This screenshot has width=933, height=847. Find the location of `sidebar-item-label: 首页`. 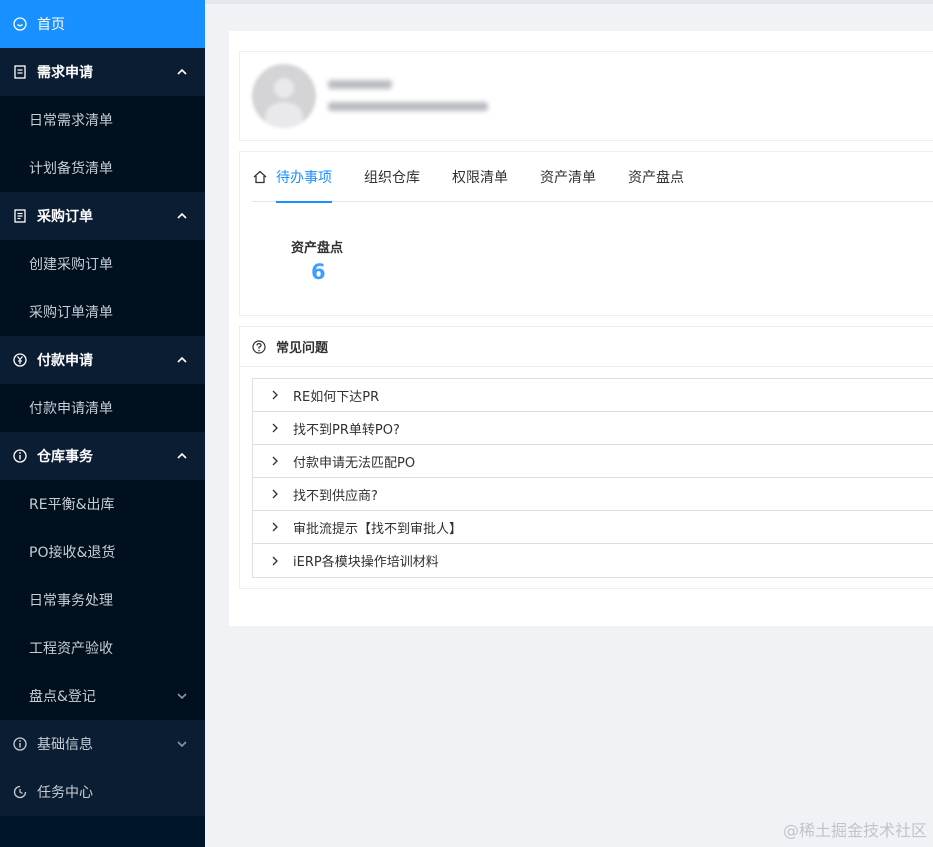

sidebar-item-label: 首页 is located at coordinates (51, 25).